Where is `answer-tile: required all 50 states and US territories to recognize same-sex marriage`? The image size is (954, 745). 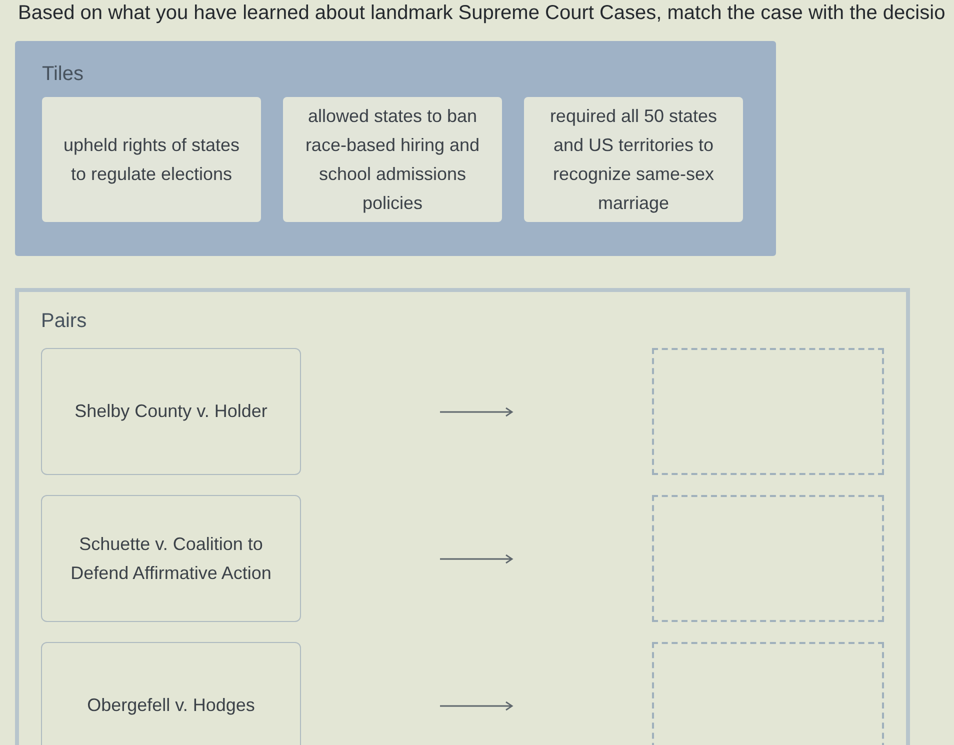
answer-tile: required all 50 states and US territories to recognize same-sex marriage is located at coordinates (633, 159).